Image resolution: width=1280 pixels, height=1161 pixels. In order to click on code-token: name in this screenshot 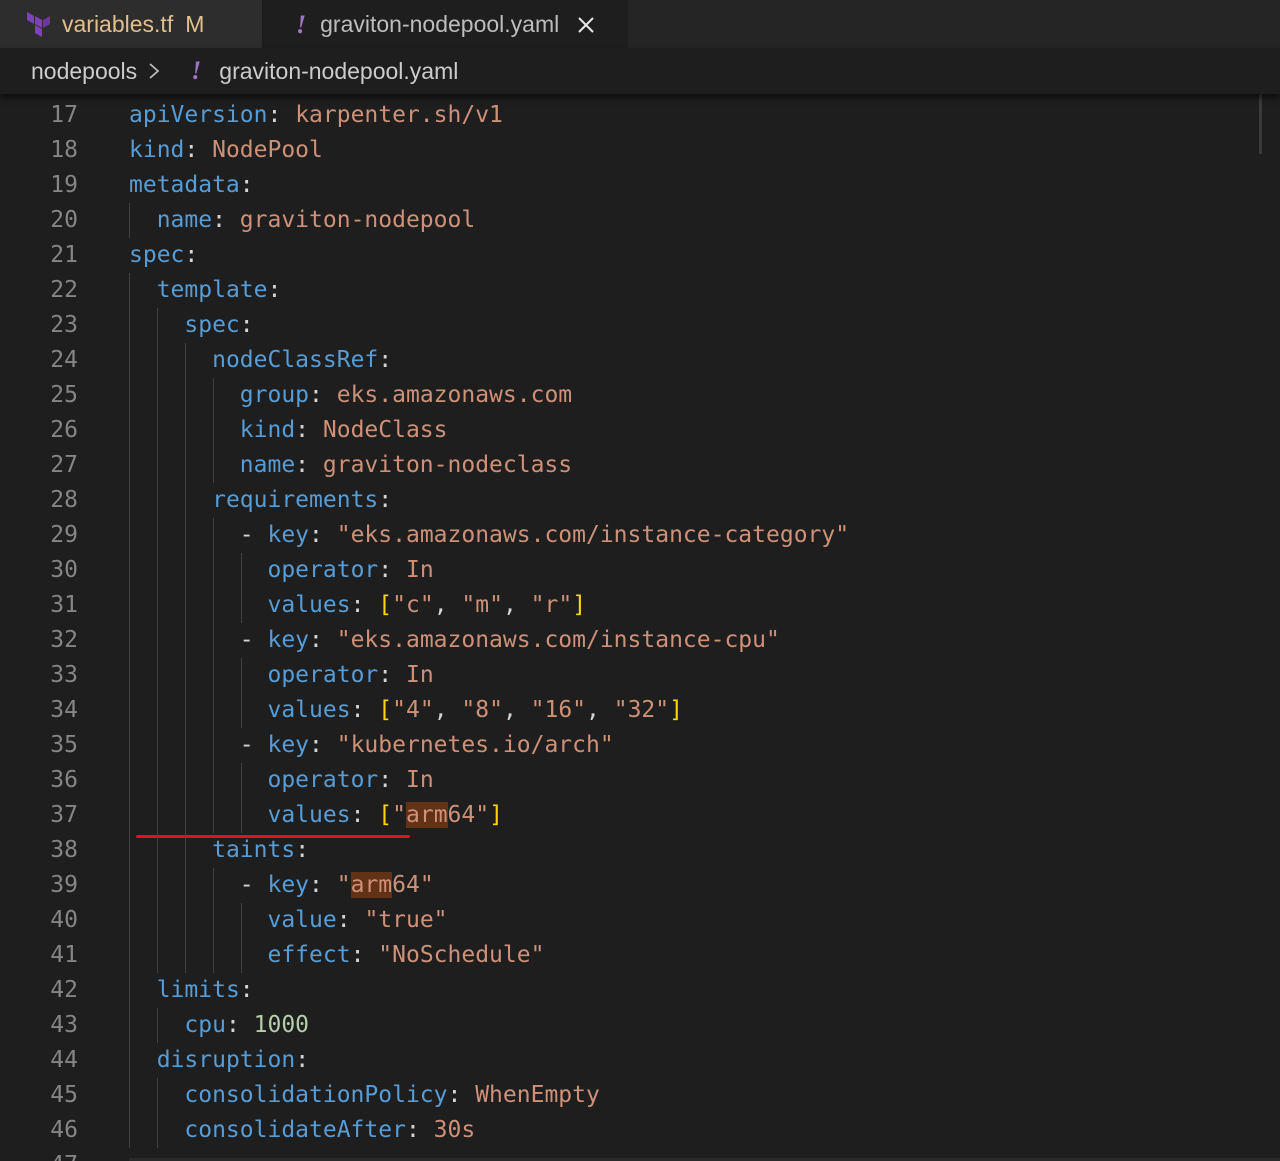, I will do `click(267, 465)`.